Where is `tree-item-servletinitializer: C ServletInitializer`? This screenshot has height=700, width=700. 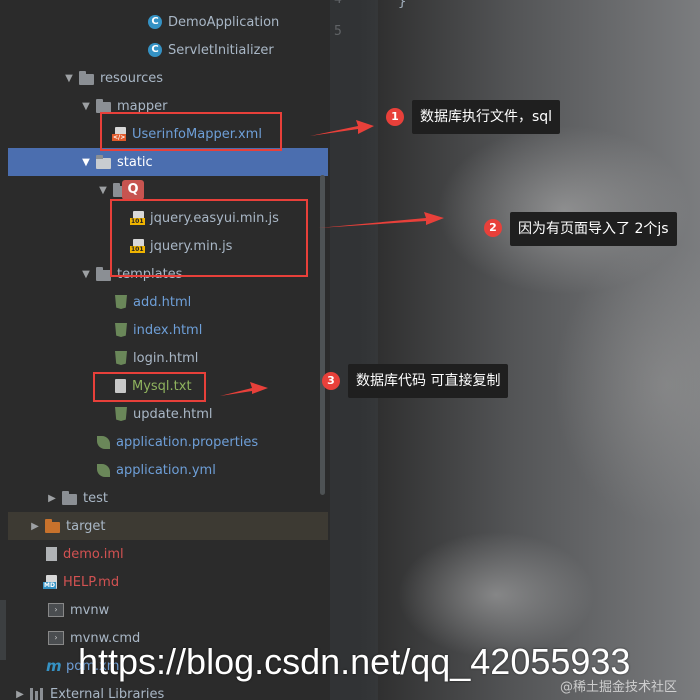 tree-item-servletinitializer: C ServletInitializer is located at coordinates (137, 50).